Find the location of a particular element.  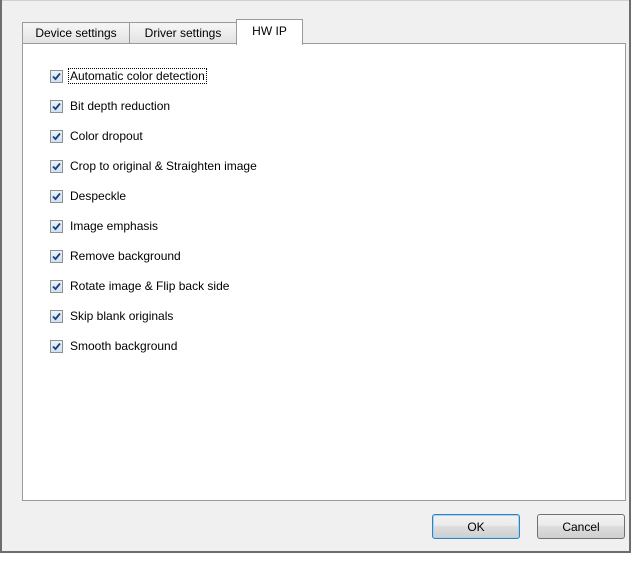

option-row: Image emphasis is located at coordinates (104, 226).